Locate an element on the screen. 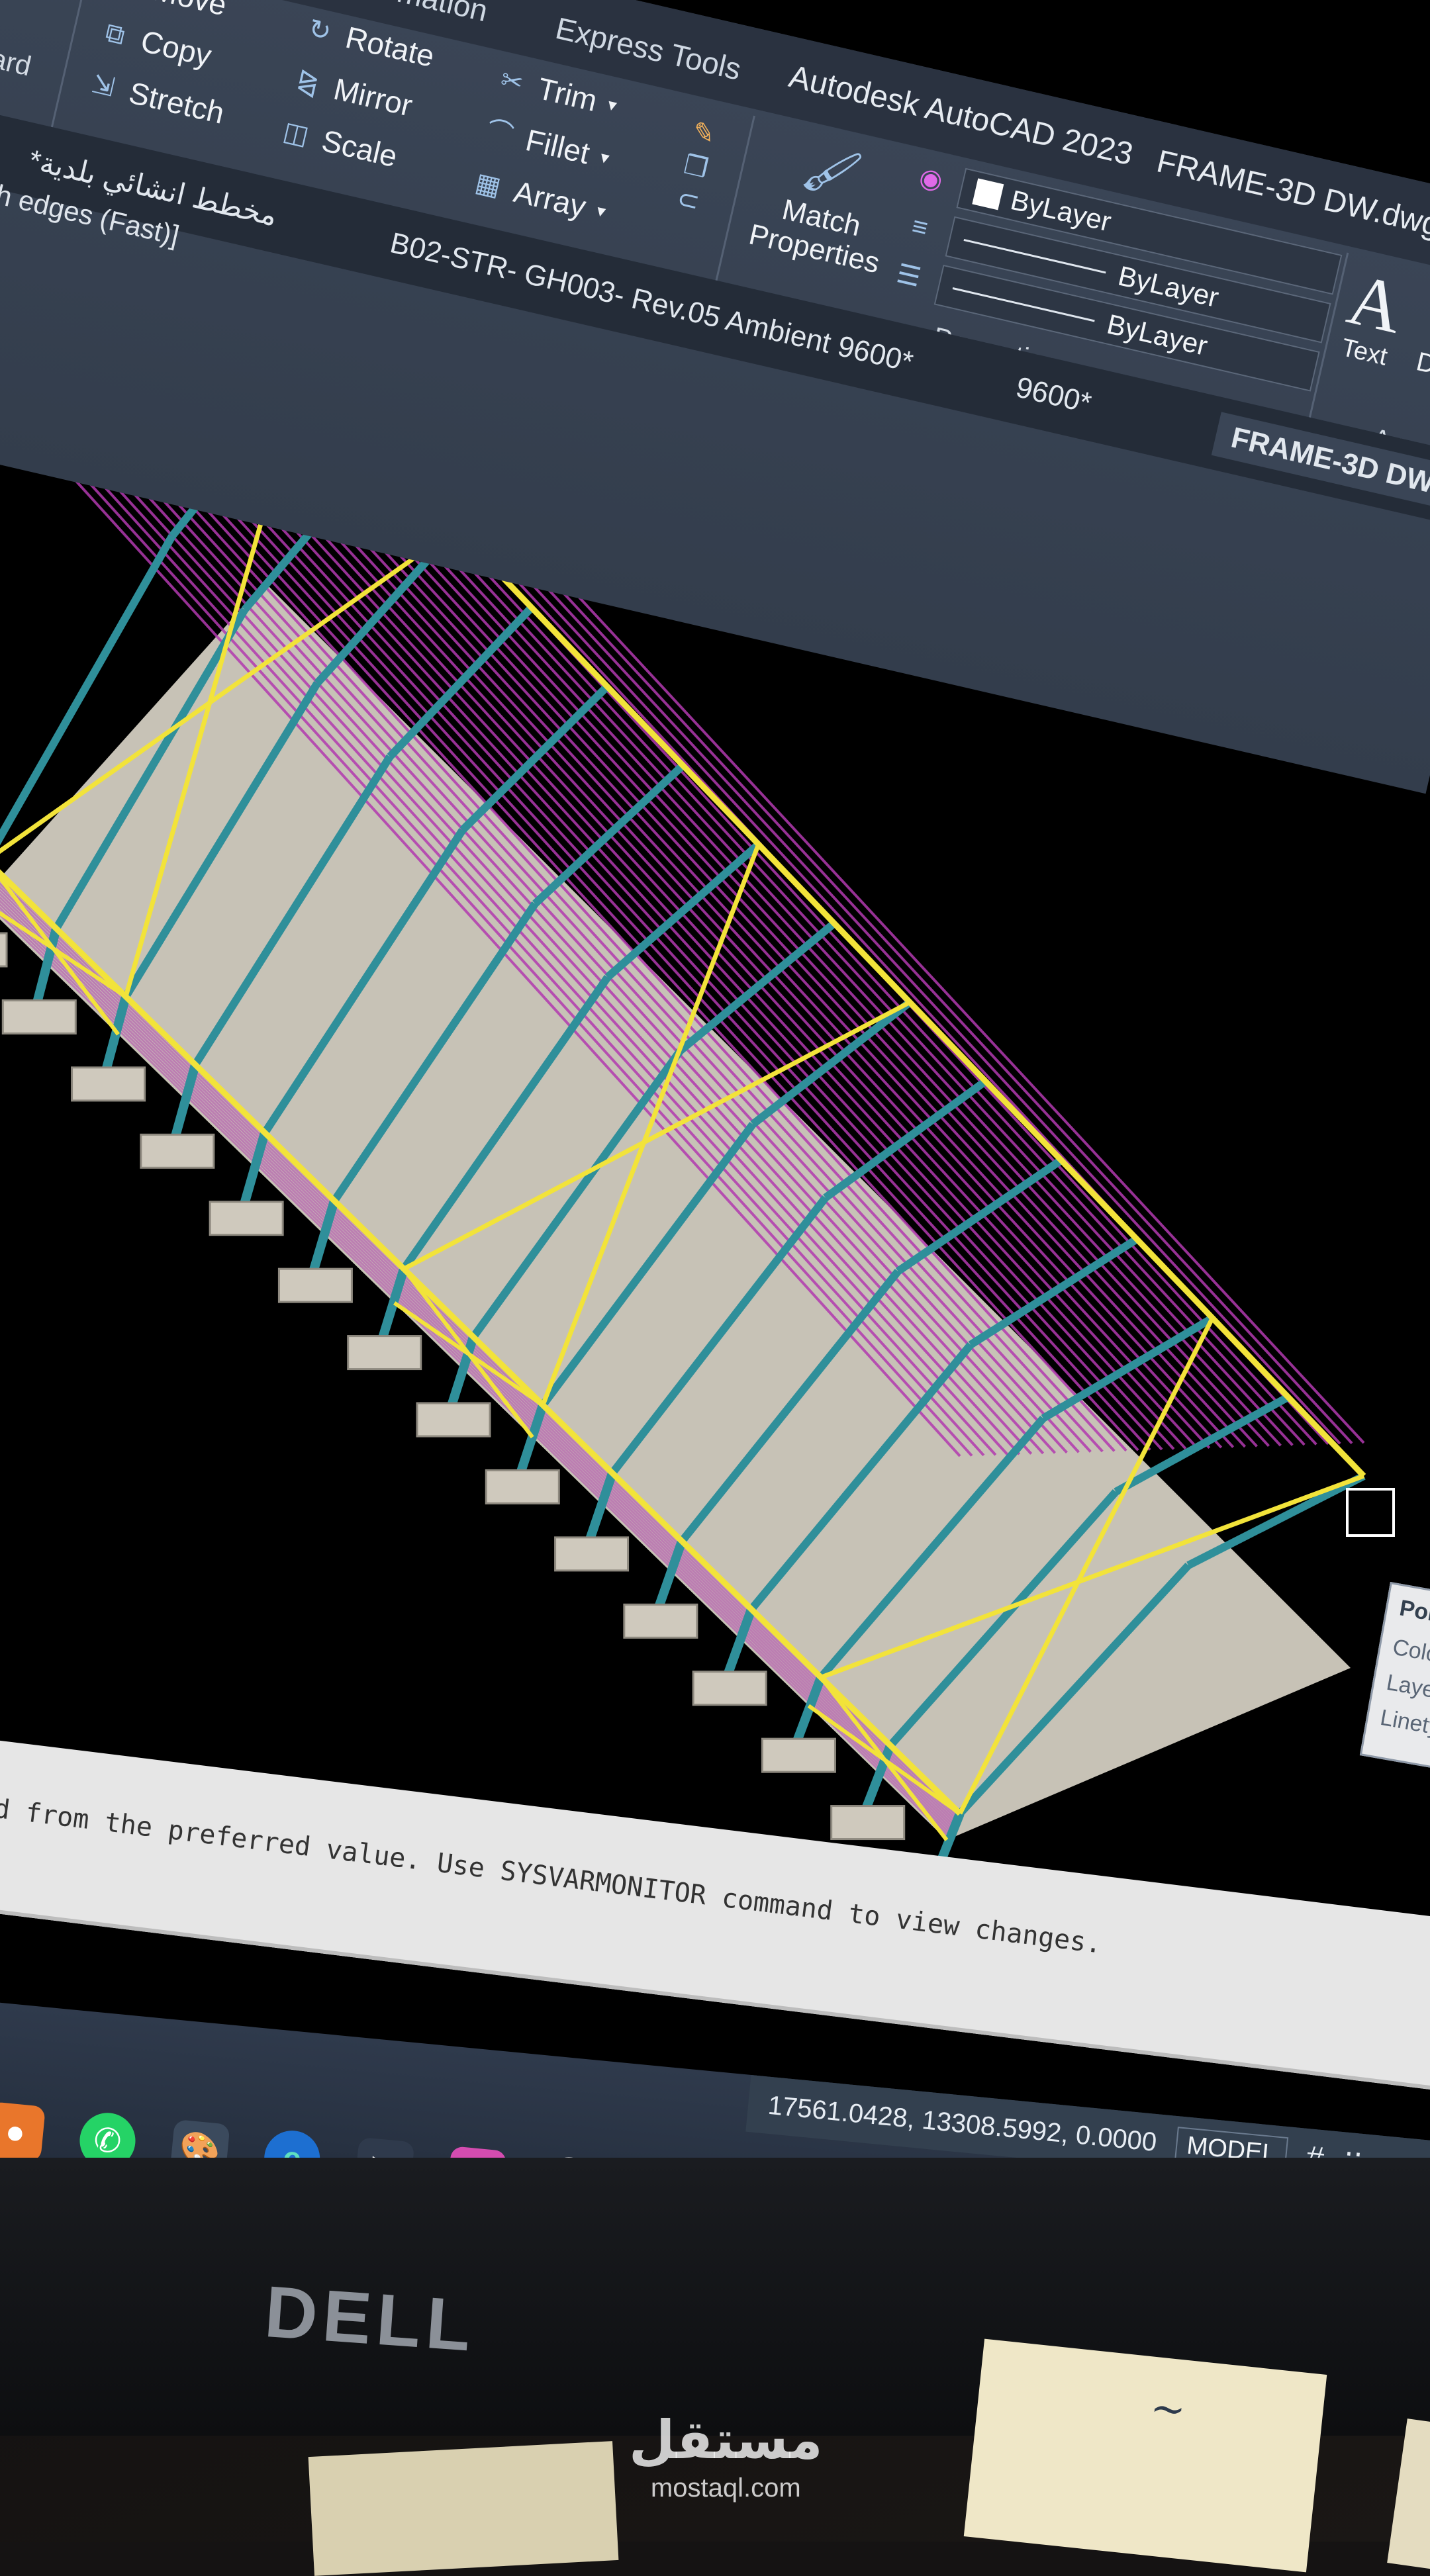  array-button: ▦ Array ▾ is located at coordinates (539, 197).